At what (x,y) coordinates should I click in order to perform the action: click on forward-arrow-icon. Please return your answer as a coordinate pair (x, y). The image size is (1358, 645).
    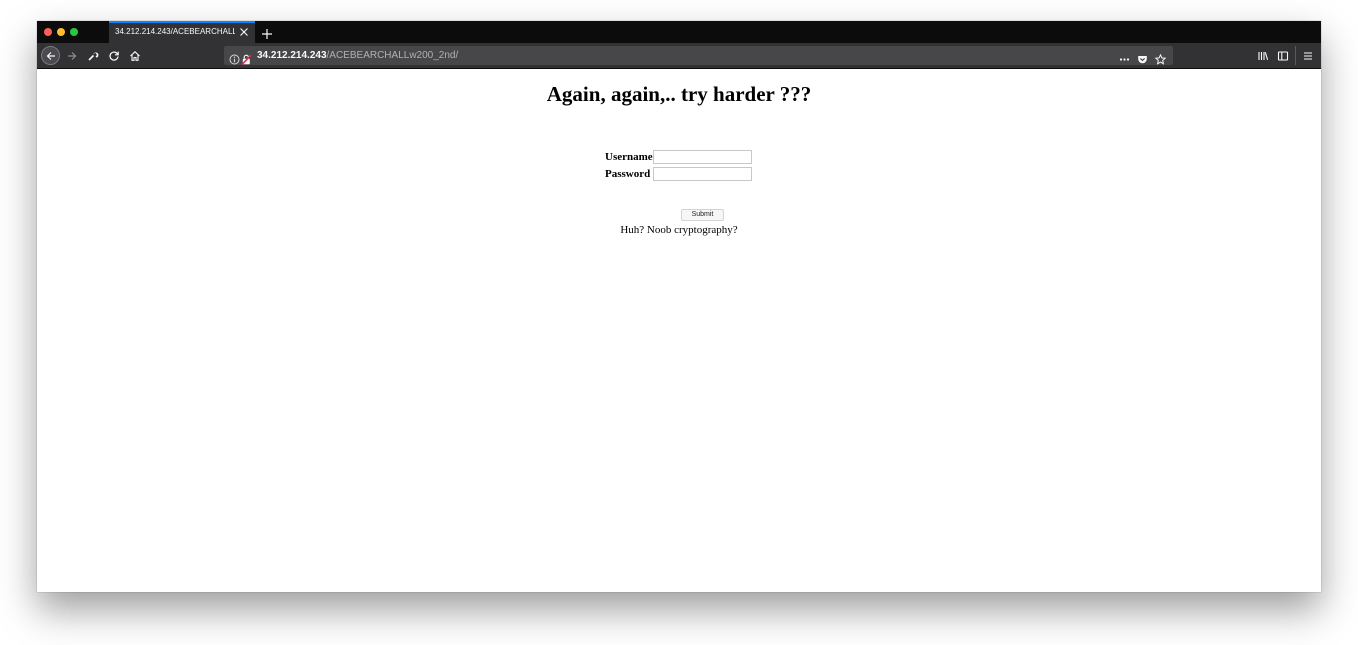
    Looking at the image, I should click on (72, 56).